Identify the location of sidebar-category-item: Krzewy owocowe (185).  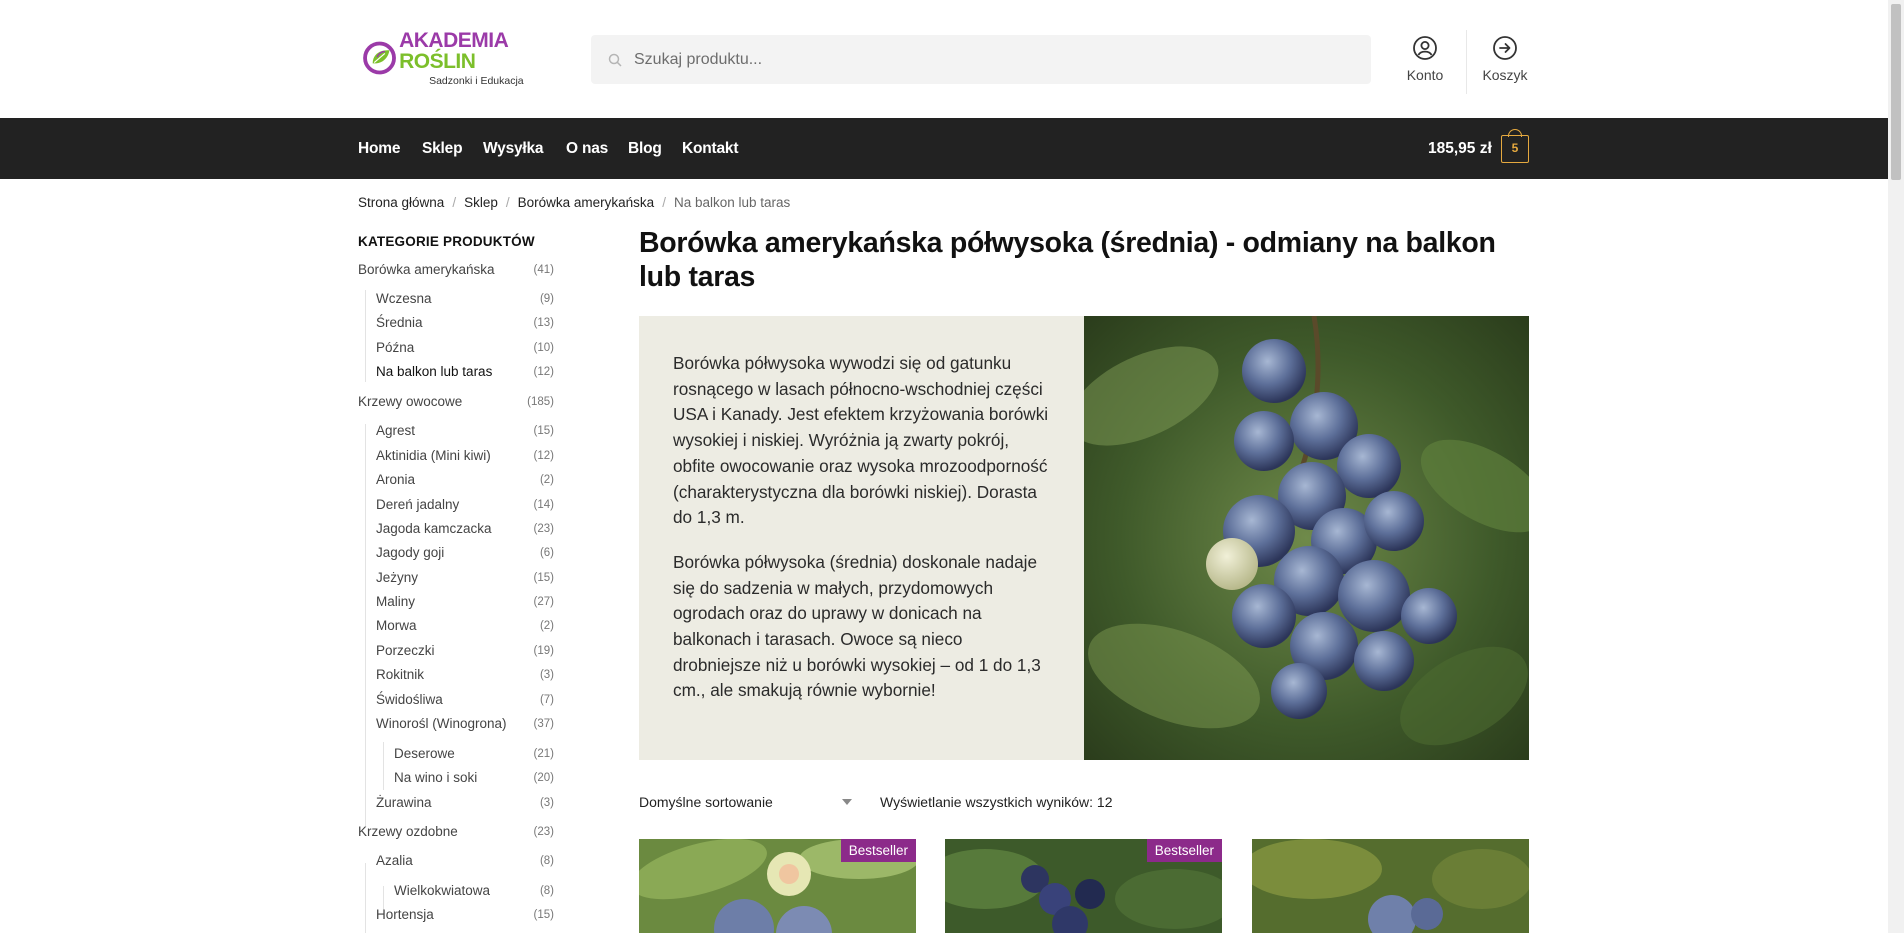
(456, 401).